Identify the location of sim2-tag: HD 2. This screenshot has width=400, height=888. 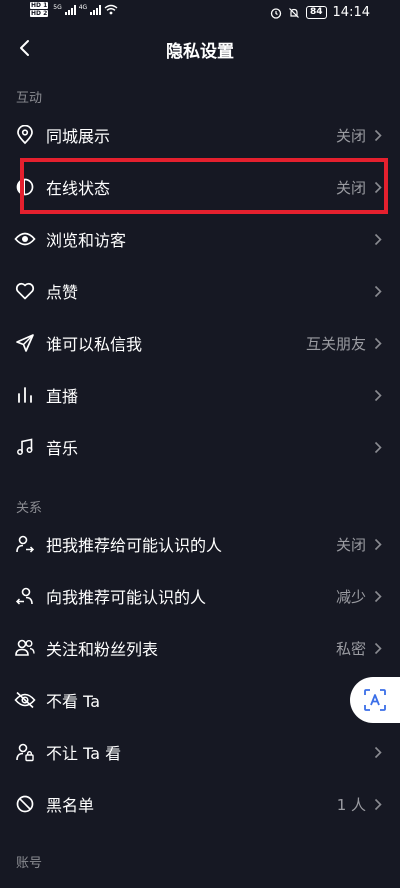
(39, 13).